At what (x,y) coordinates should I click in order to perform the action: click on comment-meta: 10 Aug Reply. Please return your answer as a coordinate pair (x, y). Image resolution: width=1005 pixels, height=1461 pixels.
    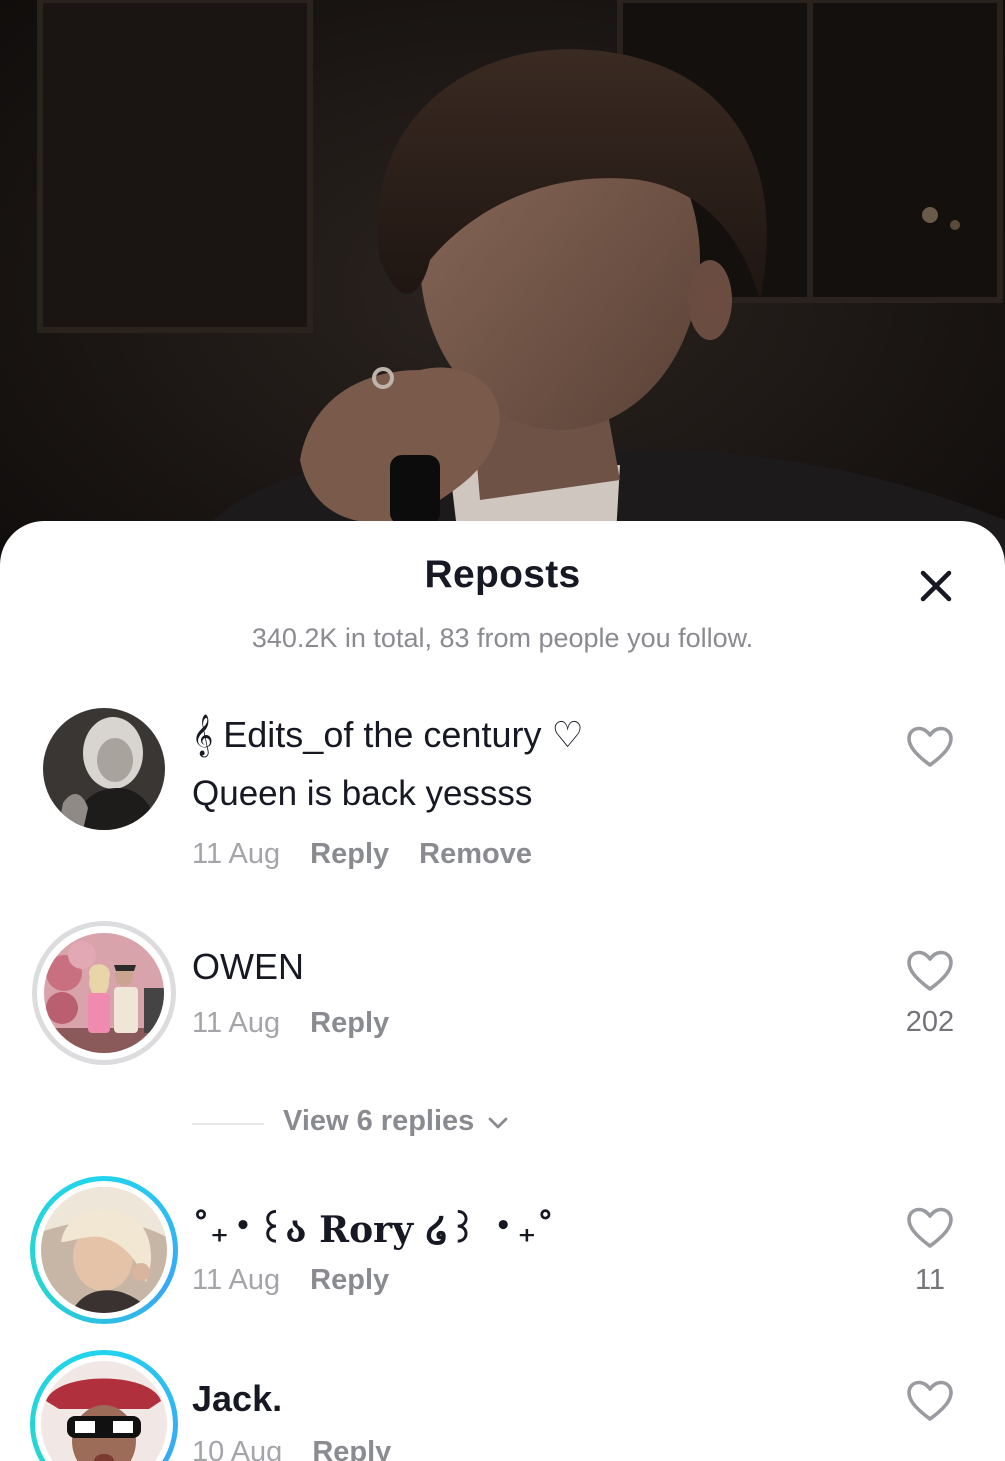
    Looking at the image, I should click on (291, 1448).